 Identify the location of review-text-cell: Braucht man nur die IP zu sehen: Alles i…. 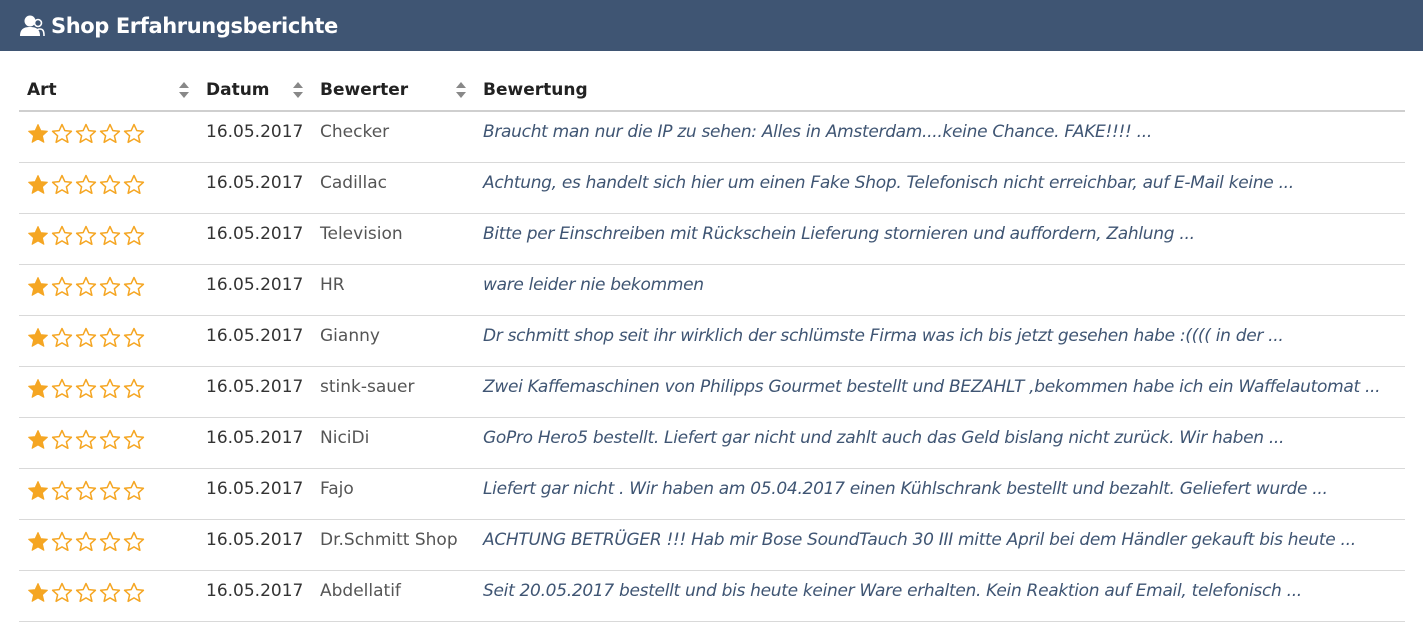
(940, 137).